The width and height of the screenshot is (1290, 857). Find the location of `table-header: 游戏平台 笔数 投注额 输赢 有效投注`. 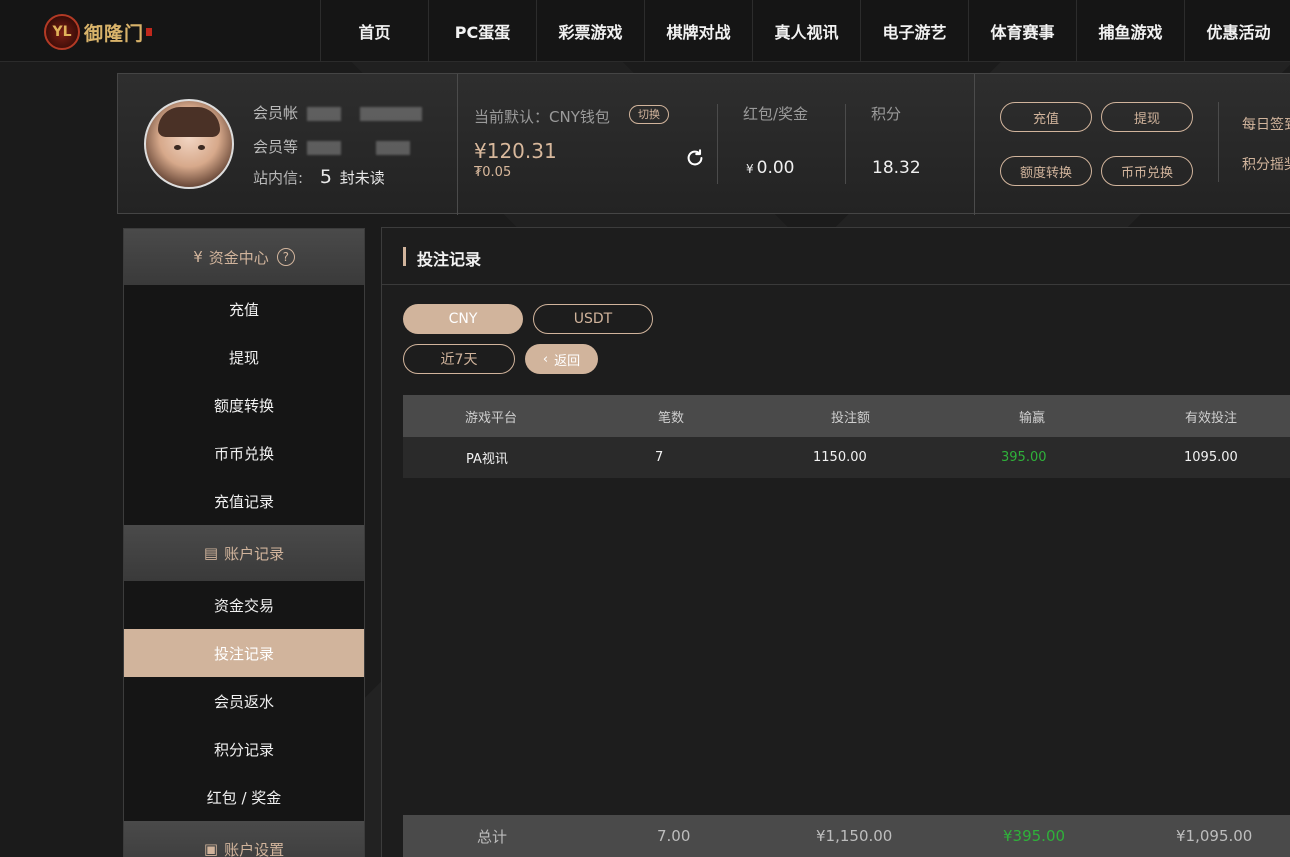

table-header: 游戏平台 笔数 投注额 输赢 有效投注 is located at coordinates (846, 416).